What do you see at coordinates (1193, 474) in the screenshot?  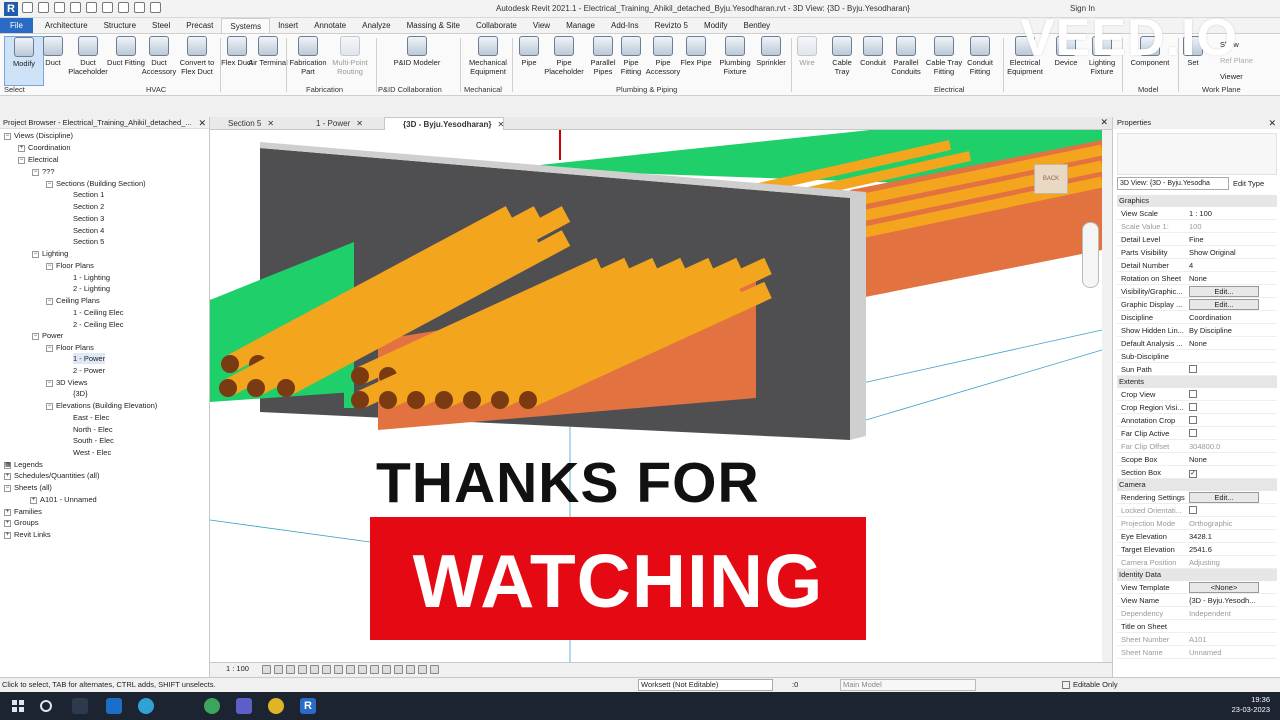 I see `property-checkbox: ✓` at bounding box center [1193, 474].